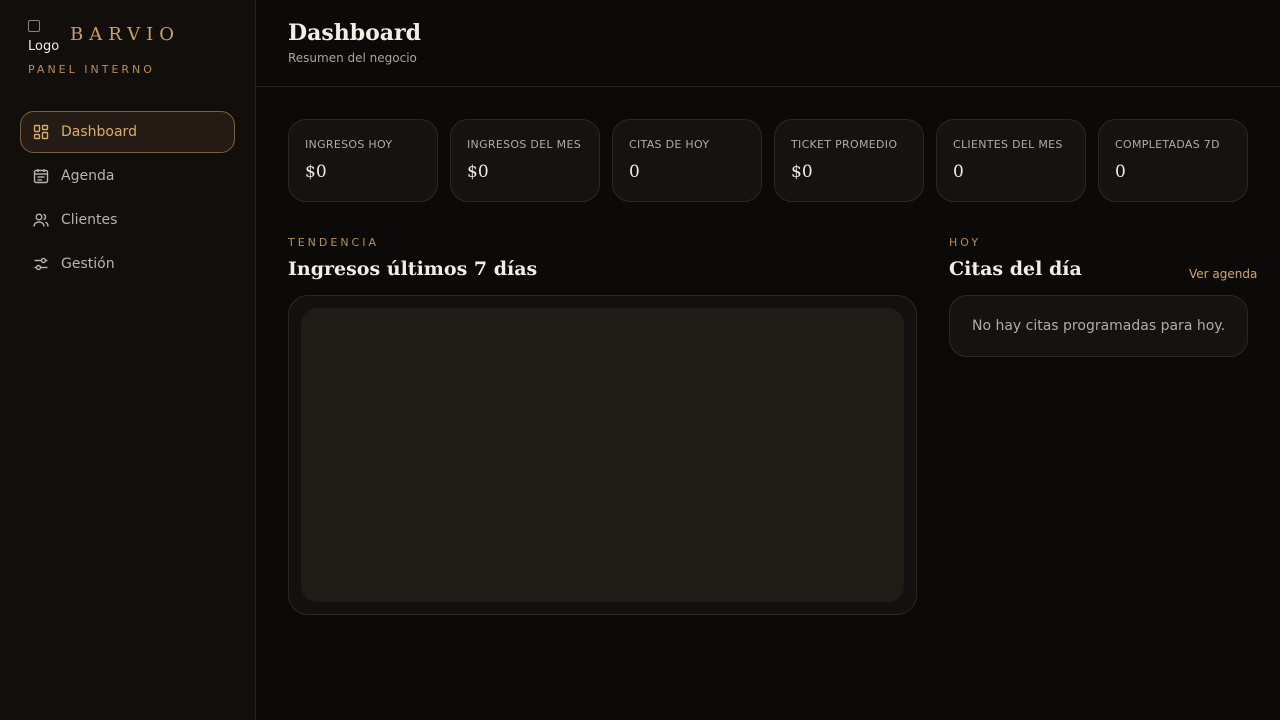 This screenshot has height=720, width=1280. I want to click on brand-name: BARVIO, so click(125, 34).